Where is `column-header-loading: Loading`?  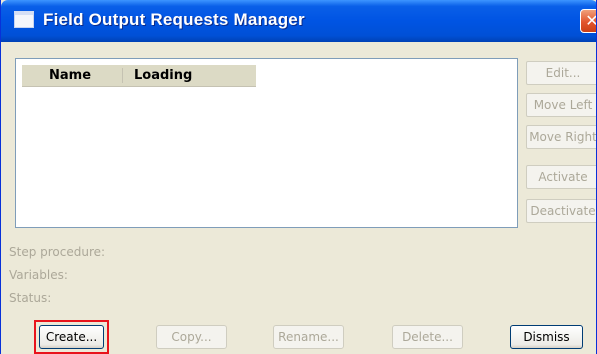 column-header-loading: Loading is located at coordinates (163, 75).